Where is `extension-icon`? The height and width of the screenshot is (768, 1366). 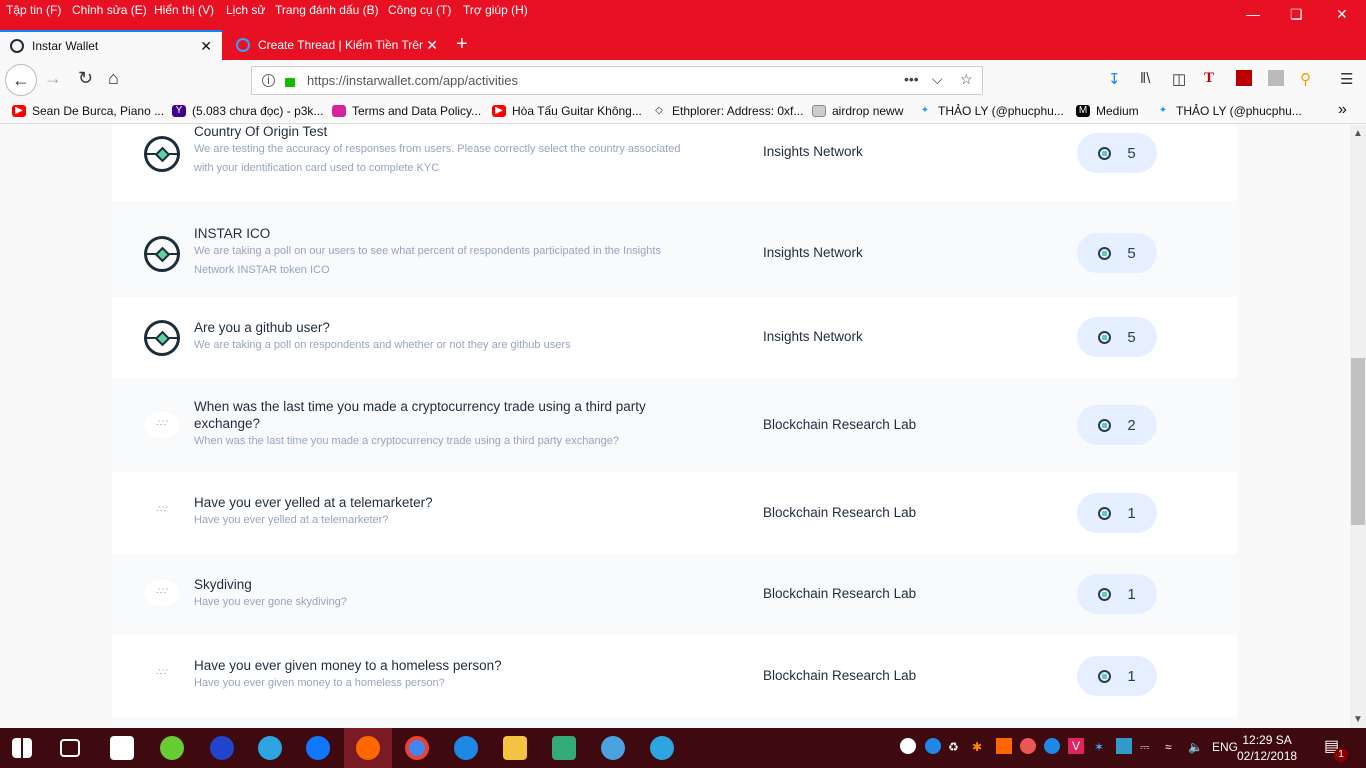 extension-icon is located at coordinates (1276, 78).